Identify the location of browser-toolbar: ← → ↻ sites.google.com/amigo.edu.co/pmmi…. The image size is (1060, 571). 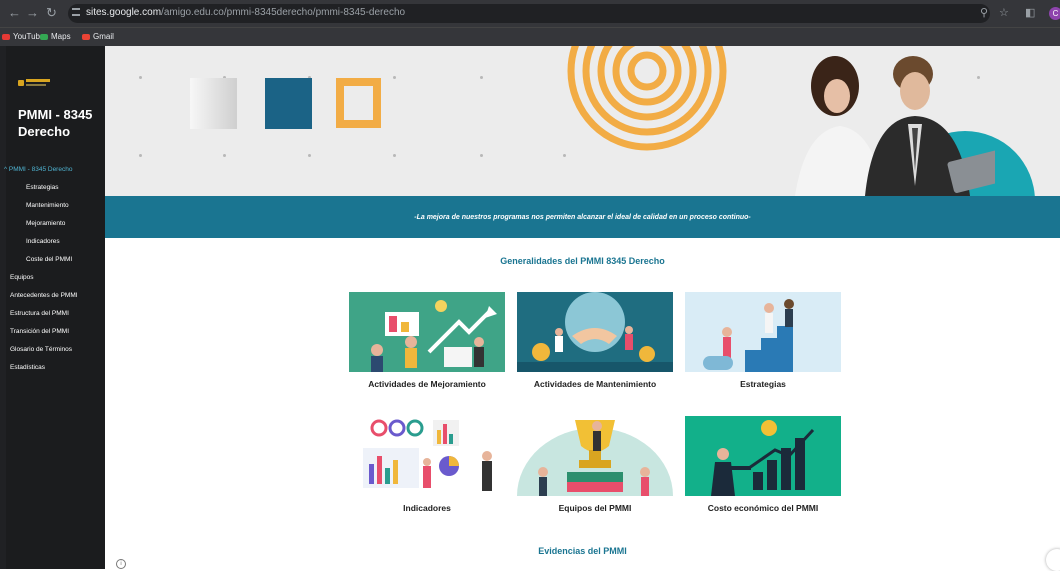
(530, 13).